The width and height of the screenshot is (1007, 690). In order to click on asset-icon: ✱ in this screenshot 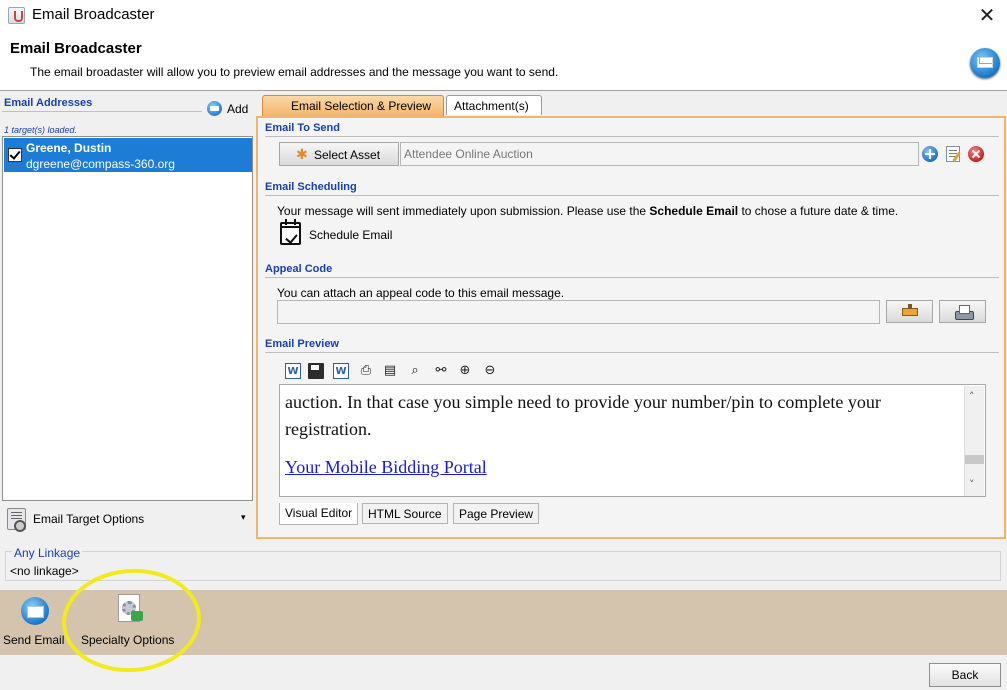, I will do `click(302, 154)`.